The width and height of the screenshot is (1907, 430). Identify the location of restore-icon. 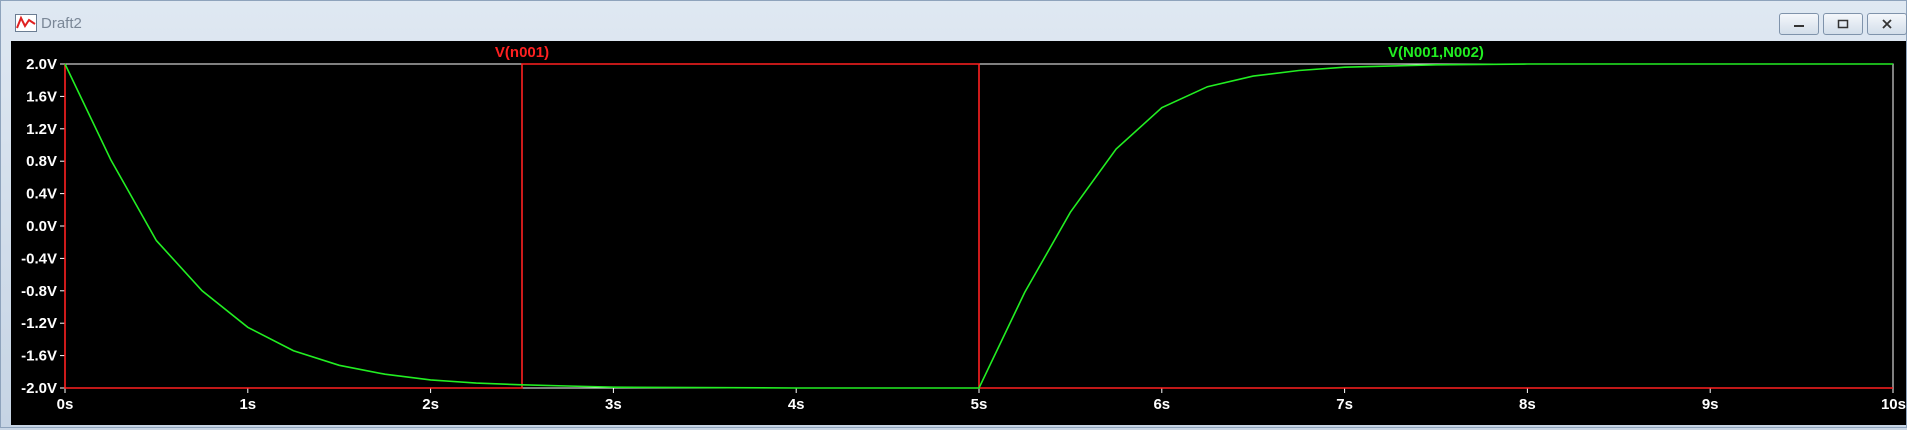
(1843, 24).